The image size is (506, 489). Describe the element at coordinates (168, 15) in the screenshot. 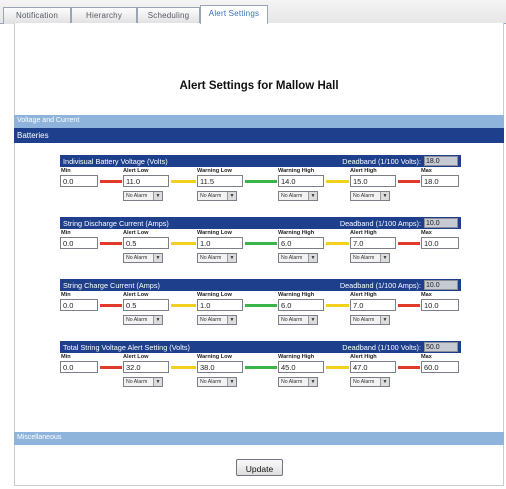

I see `tab-scheduling: Scheduling` at that location.